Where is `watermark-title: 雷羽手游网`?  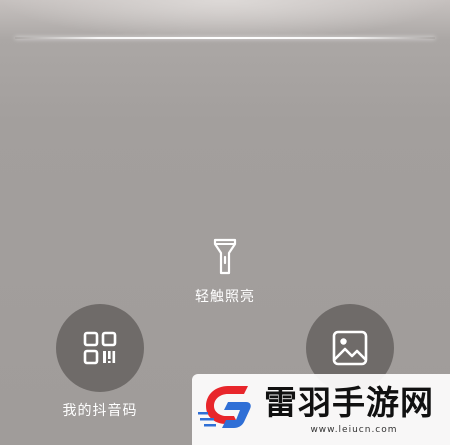
watermark-title: 雷羽手游网 is located at coordinates (349, 402).